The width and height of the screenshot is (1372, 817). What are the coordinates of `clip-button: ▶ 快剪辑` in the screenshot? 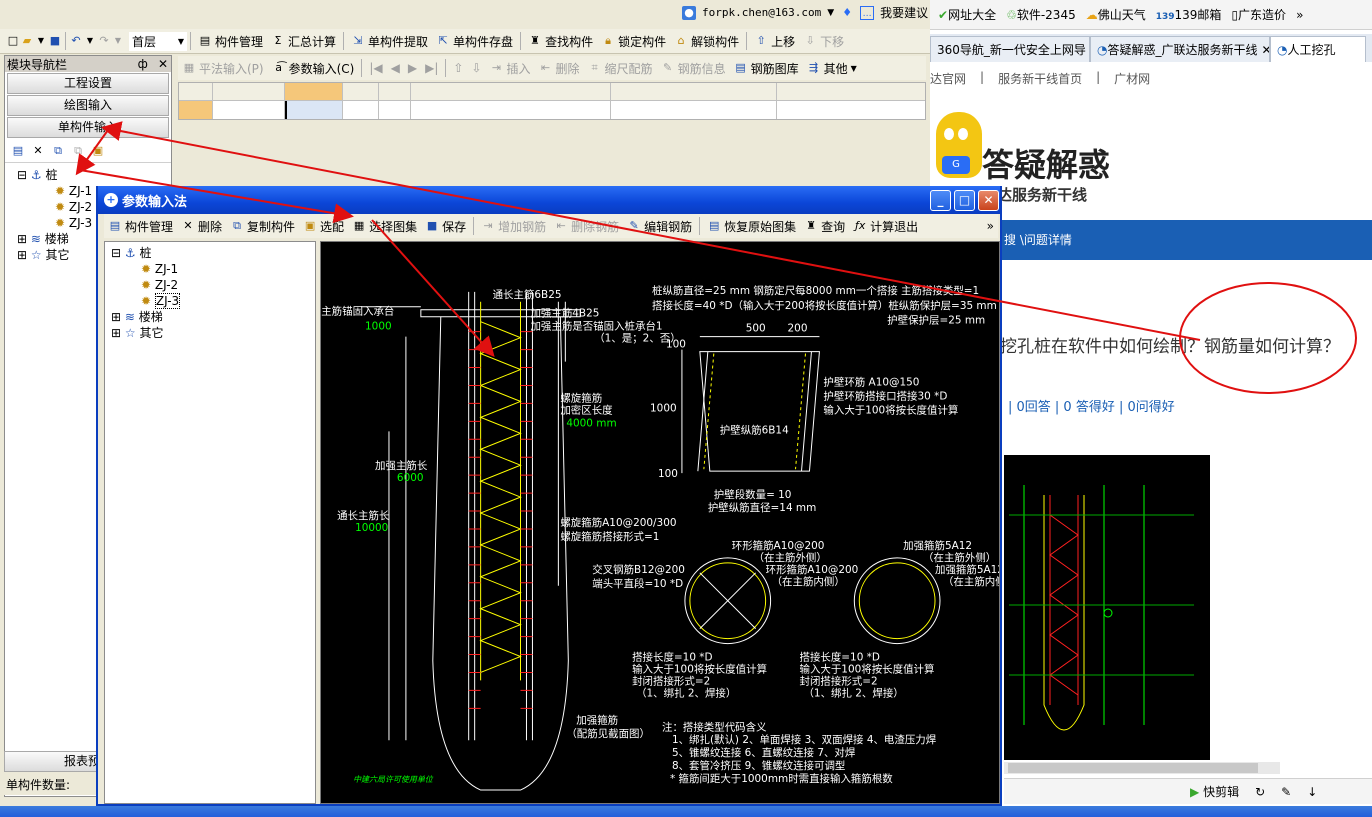 It's located at (1214, 791).